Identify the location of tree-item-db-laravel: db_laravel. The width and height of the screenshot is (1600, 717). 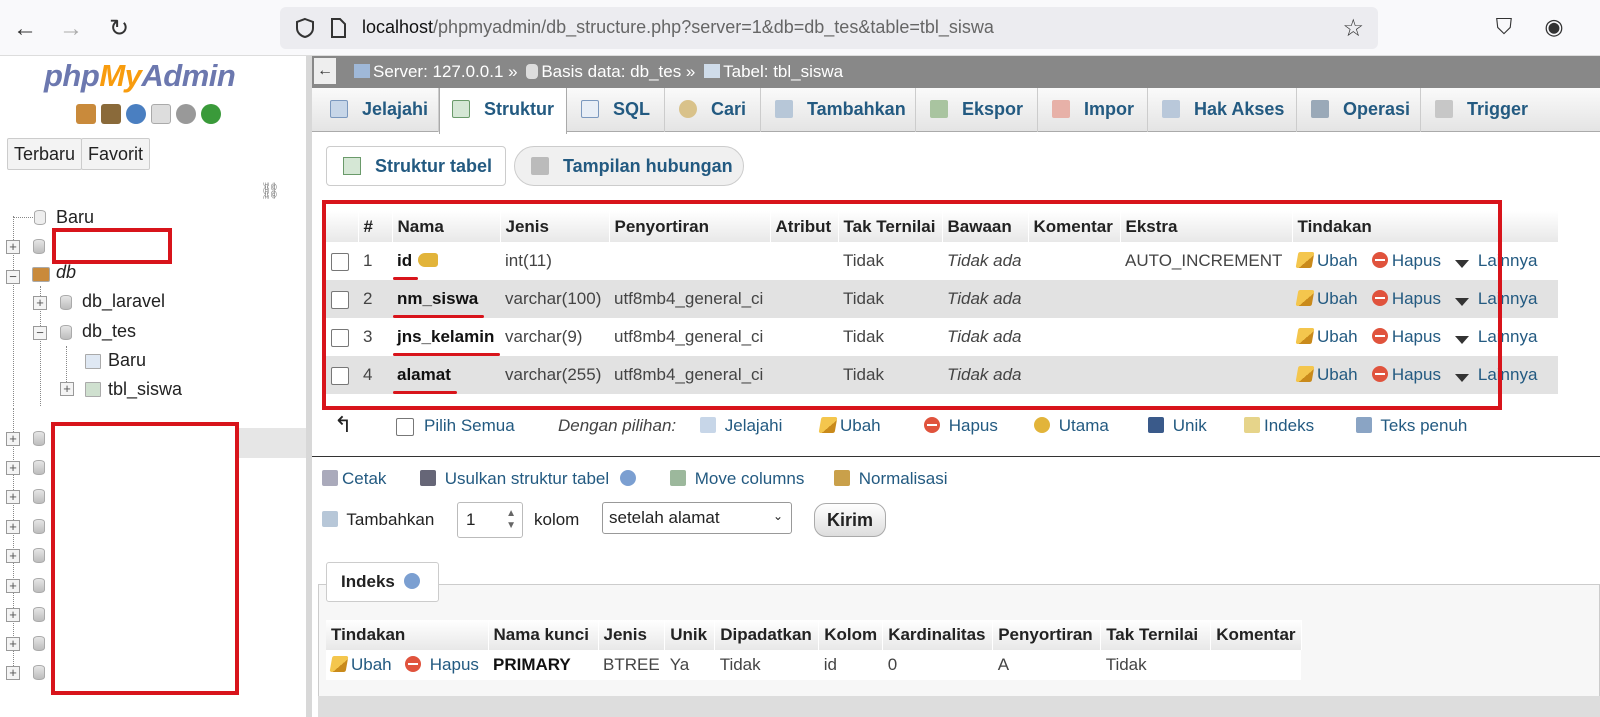
(123, 301).